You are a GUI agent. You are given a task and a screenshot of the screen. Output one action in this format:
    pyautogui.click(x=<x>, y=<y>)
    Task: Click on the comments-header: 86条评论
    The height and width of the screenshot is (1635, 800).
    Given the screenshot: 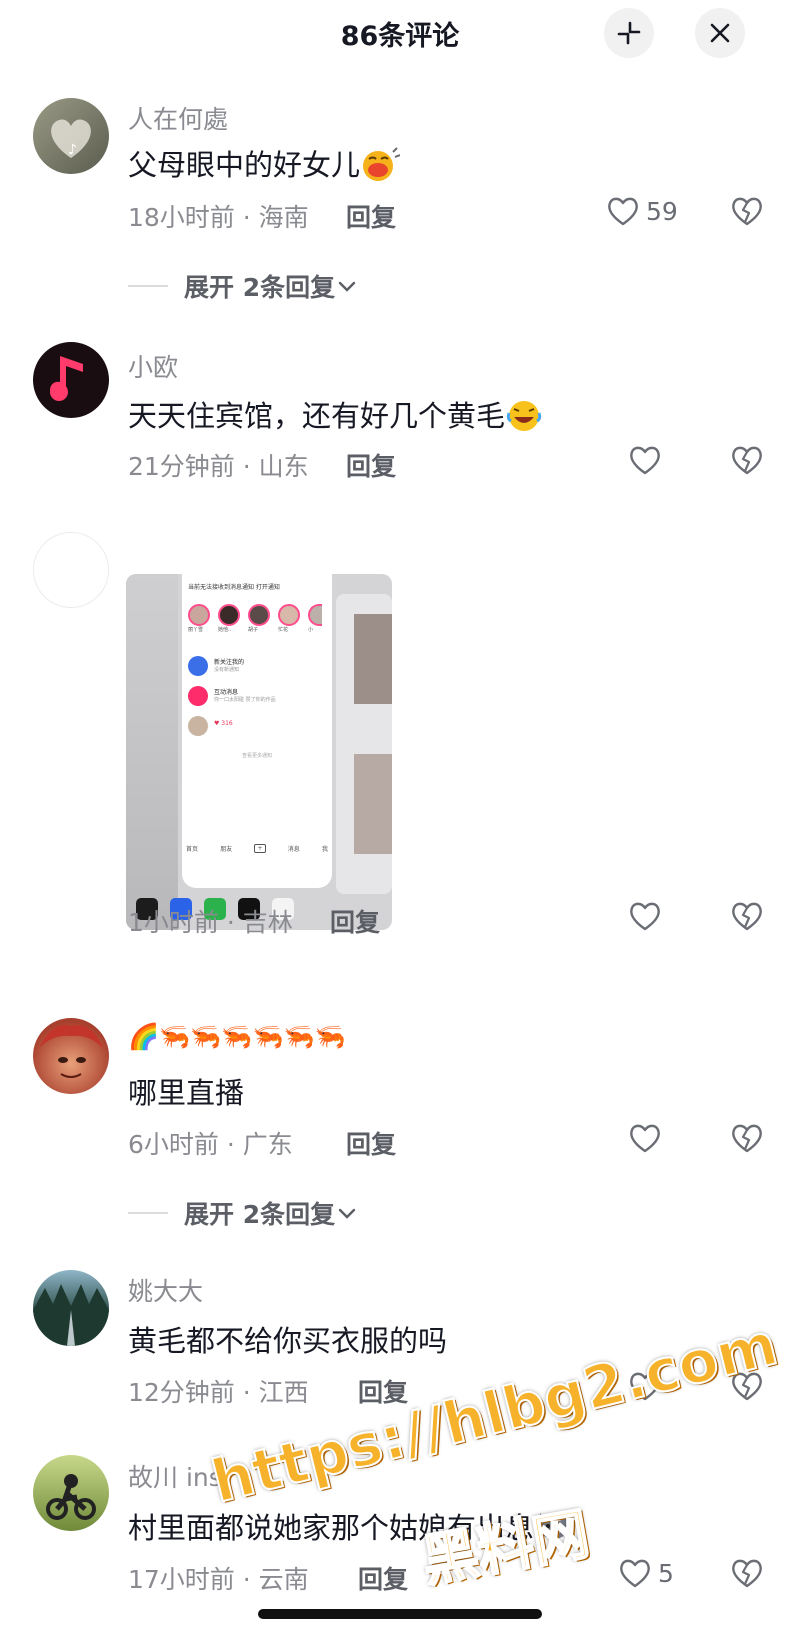 What is the action you would take?
    pyautogui.click(x=400, y=33)
    